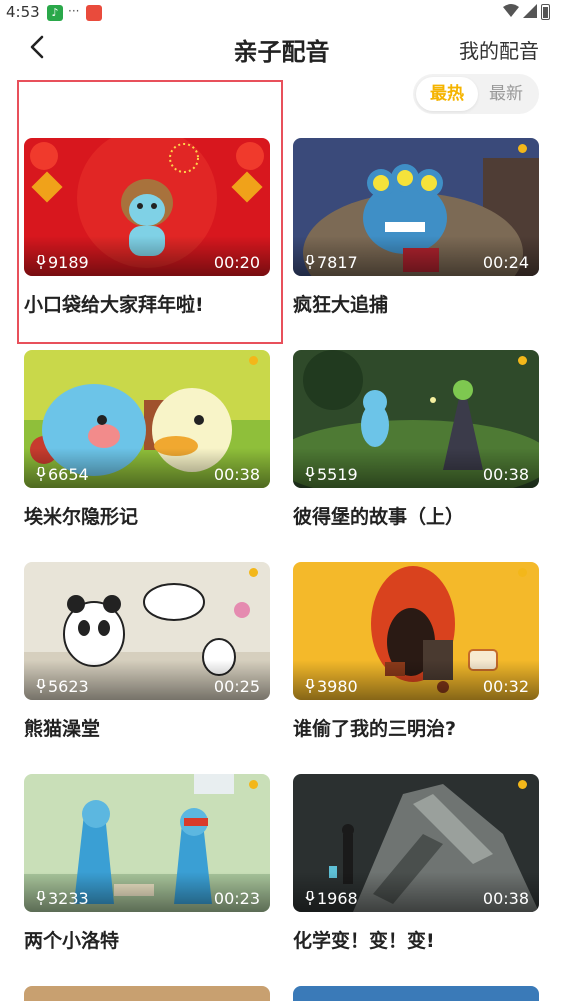 The image size is (563, 1001). Describe the element at coordinates (416, 207) in the screenshot. I see `video-thumbnail: 7817 00:24` at that location.